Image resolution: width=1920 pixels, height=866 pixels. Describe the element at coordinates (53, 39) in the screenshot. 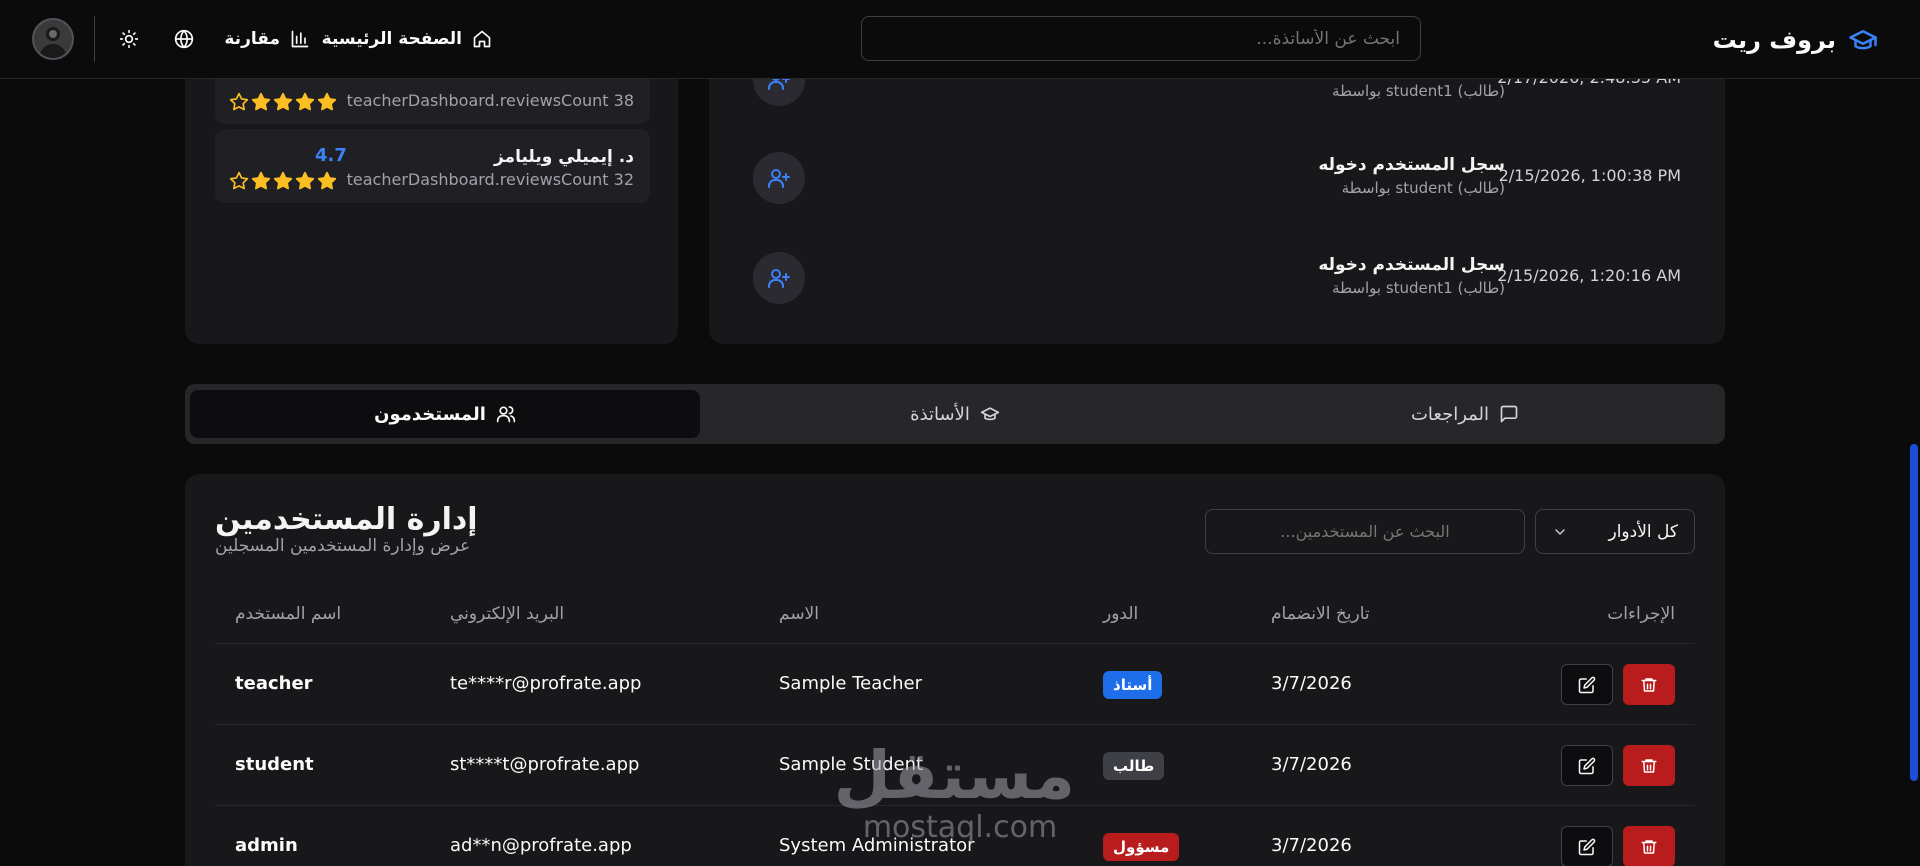

I see `user-avatar` at that location.